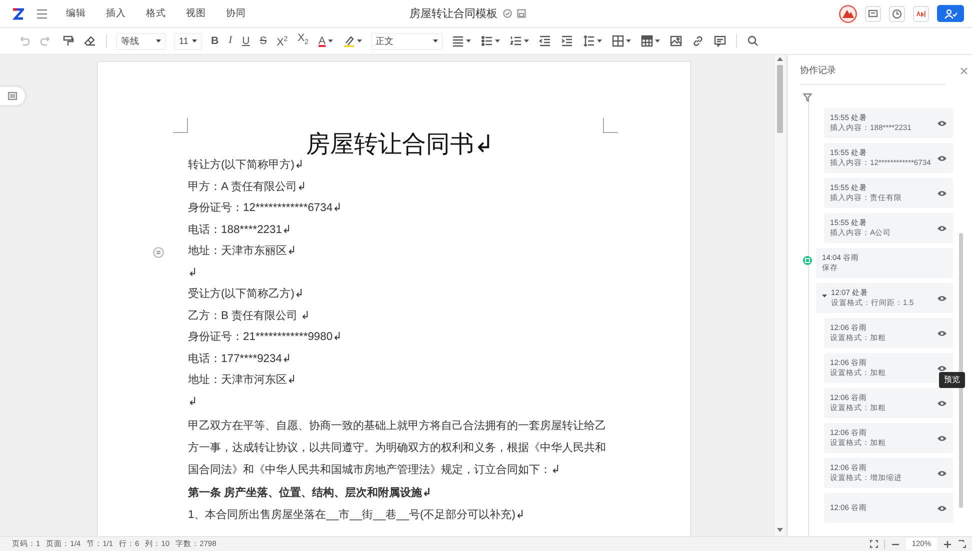 Image resolution: width=972 pixels, height=551 pixels. I want to click on outline-button, so click(12, 96).